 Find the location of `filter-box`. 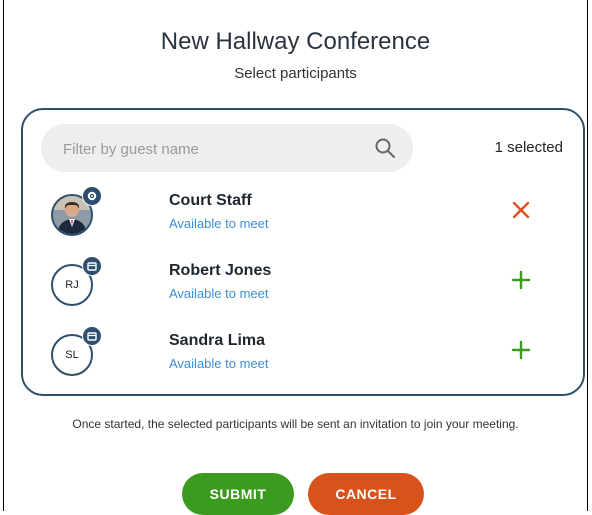

filter-box is located at coordinates (227, 149).